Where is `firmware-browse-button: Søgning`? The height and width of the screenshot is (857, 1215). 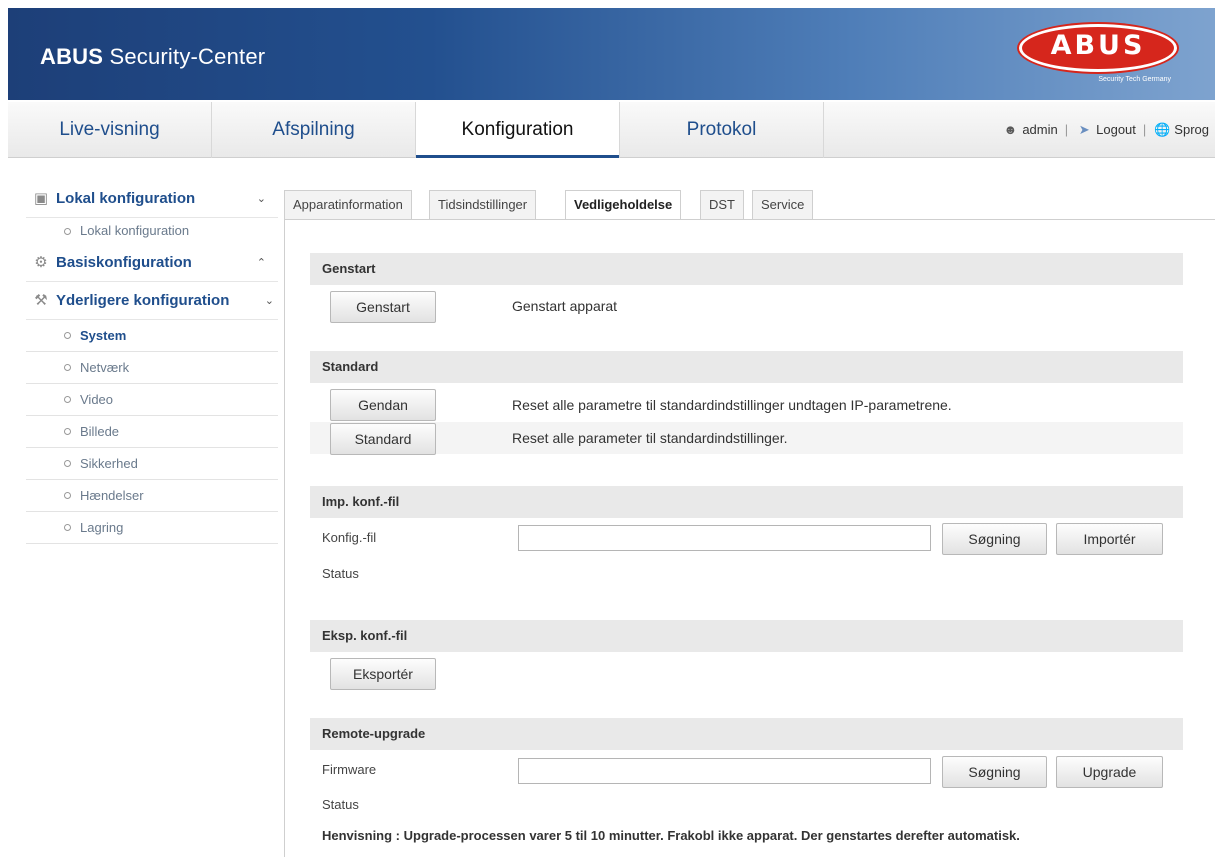
firmware-browse-button: Søgning is located at coordinates (994, 772).